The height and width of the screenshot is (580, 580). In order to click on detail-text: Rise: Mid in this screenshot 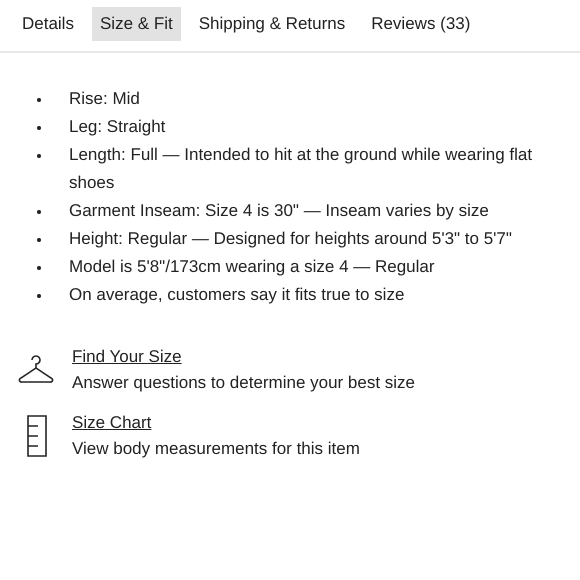, I will do `click(104, 99)`.